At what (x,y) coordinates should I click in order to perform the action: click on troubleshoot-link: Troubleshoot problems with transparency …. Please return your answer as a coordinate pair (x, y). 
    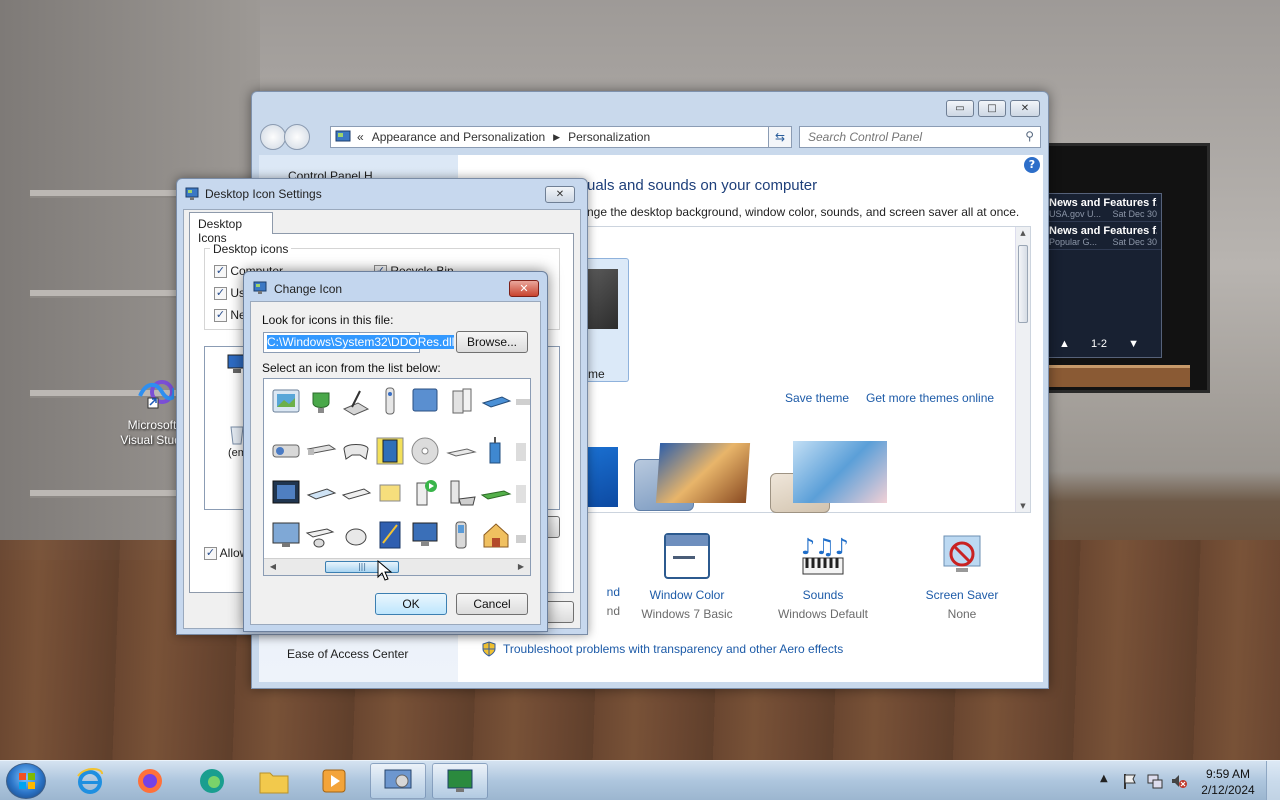
    Looking at the image, I should click on (673, 649).